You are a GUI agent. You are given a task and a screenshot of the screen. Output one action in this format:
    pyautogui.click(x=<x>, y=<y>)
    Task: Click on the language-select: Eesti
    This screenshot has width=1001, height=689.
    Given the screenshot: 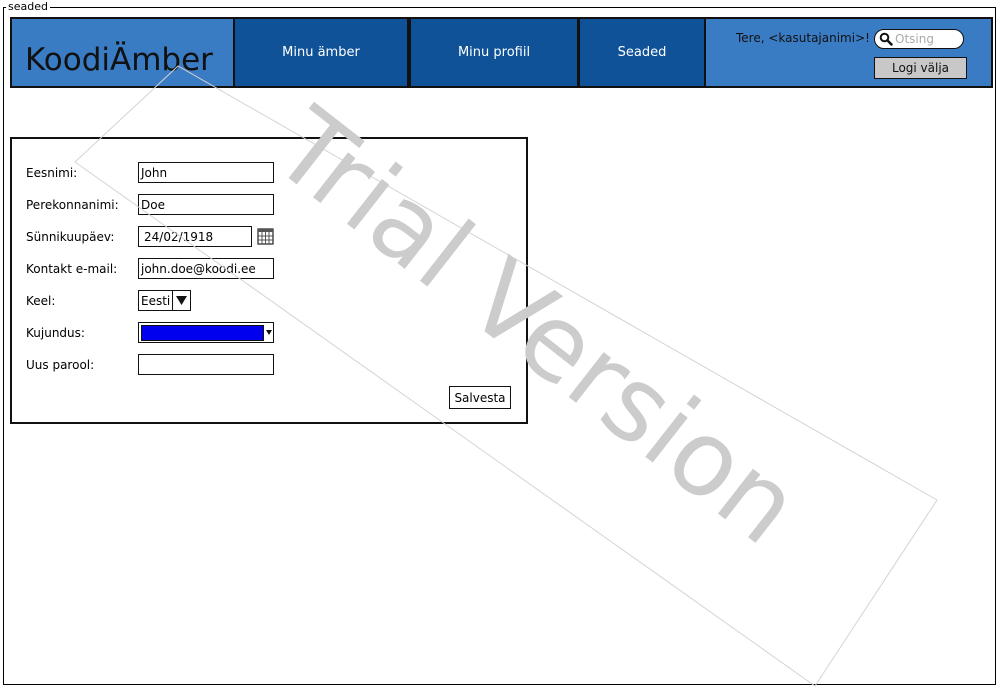 What is the action you would take?
    pyautogui.click(x=165, y=300)
    